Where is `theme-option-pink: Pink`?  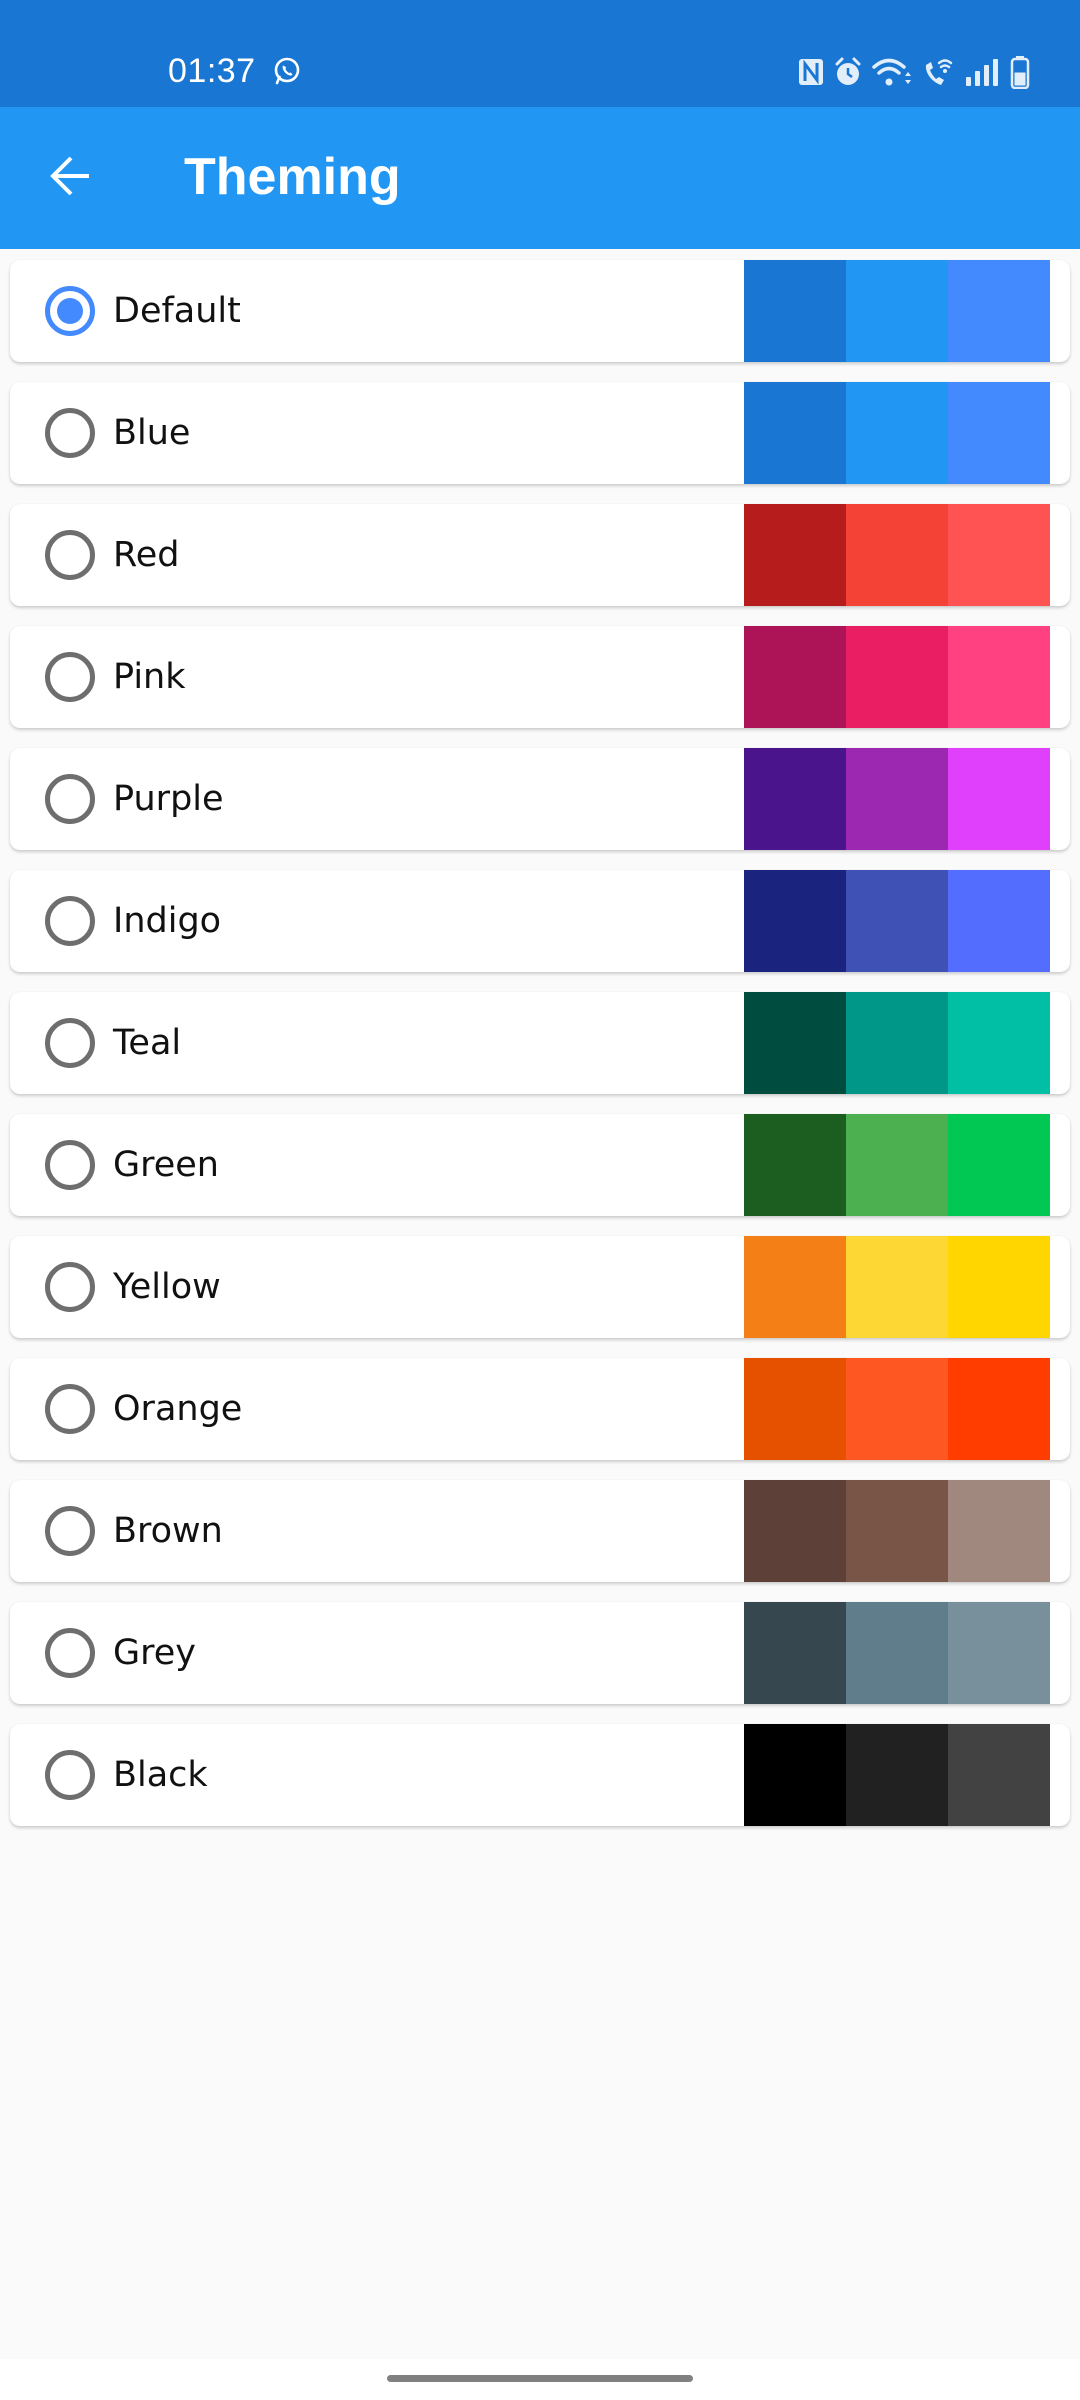
theme-option-pink: Pink is located at coordinates (540, 677).